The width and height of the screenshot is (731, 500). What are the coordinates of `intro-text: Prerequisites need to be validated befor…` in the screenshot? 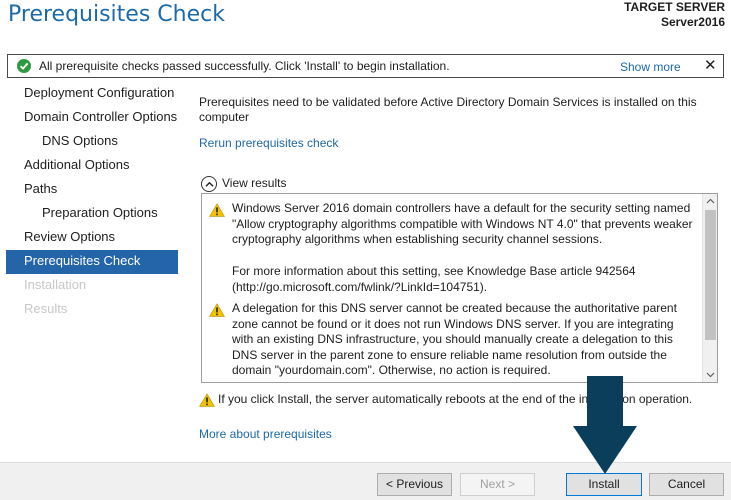 It's located at (448, 109).